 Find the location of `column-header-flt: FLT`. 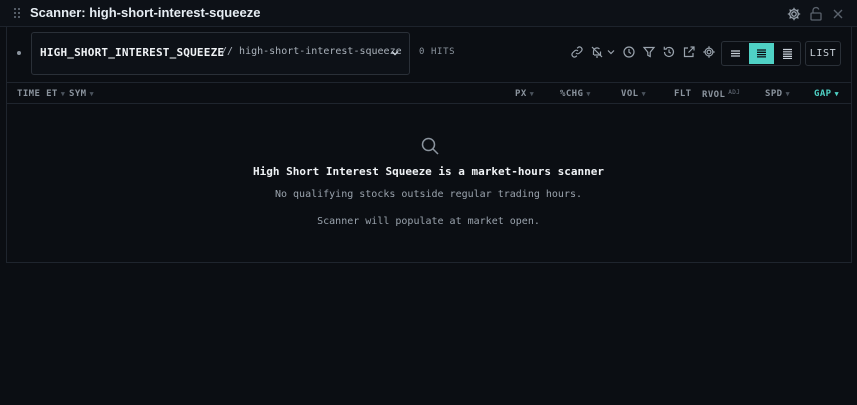

column-header-flt: FLT is located at coordinates (682, 94).